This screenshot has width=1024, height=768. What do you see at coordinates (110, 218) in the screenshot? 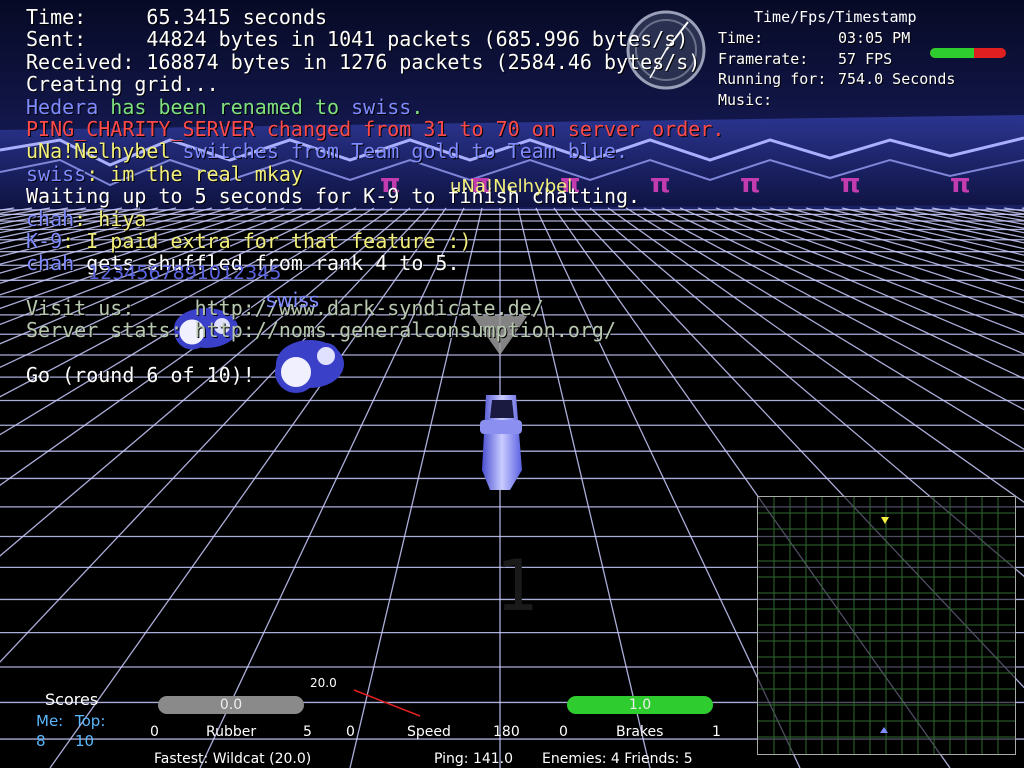
I see `console-segment: : hiya` at bounding box center [110, 218].